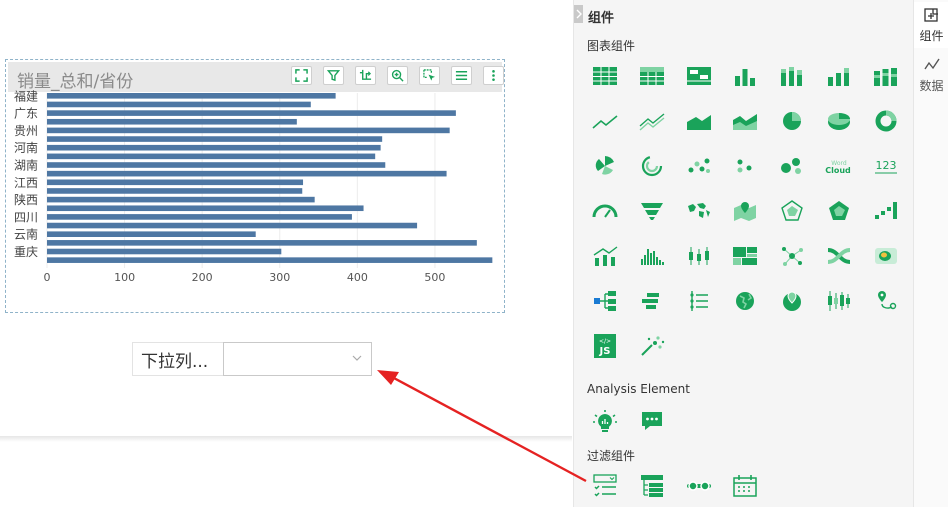  Describe the element at coordinates (745, 166) in the screenshot. I see `dot-matrix-icon` at that location.